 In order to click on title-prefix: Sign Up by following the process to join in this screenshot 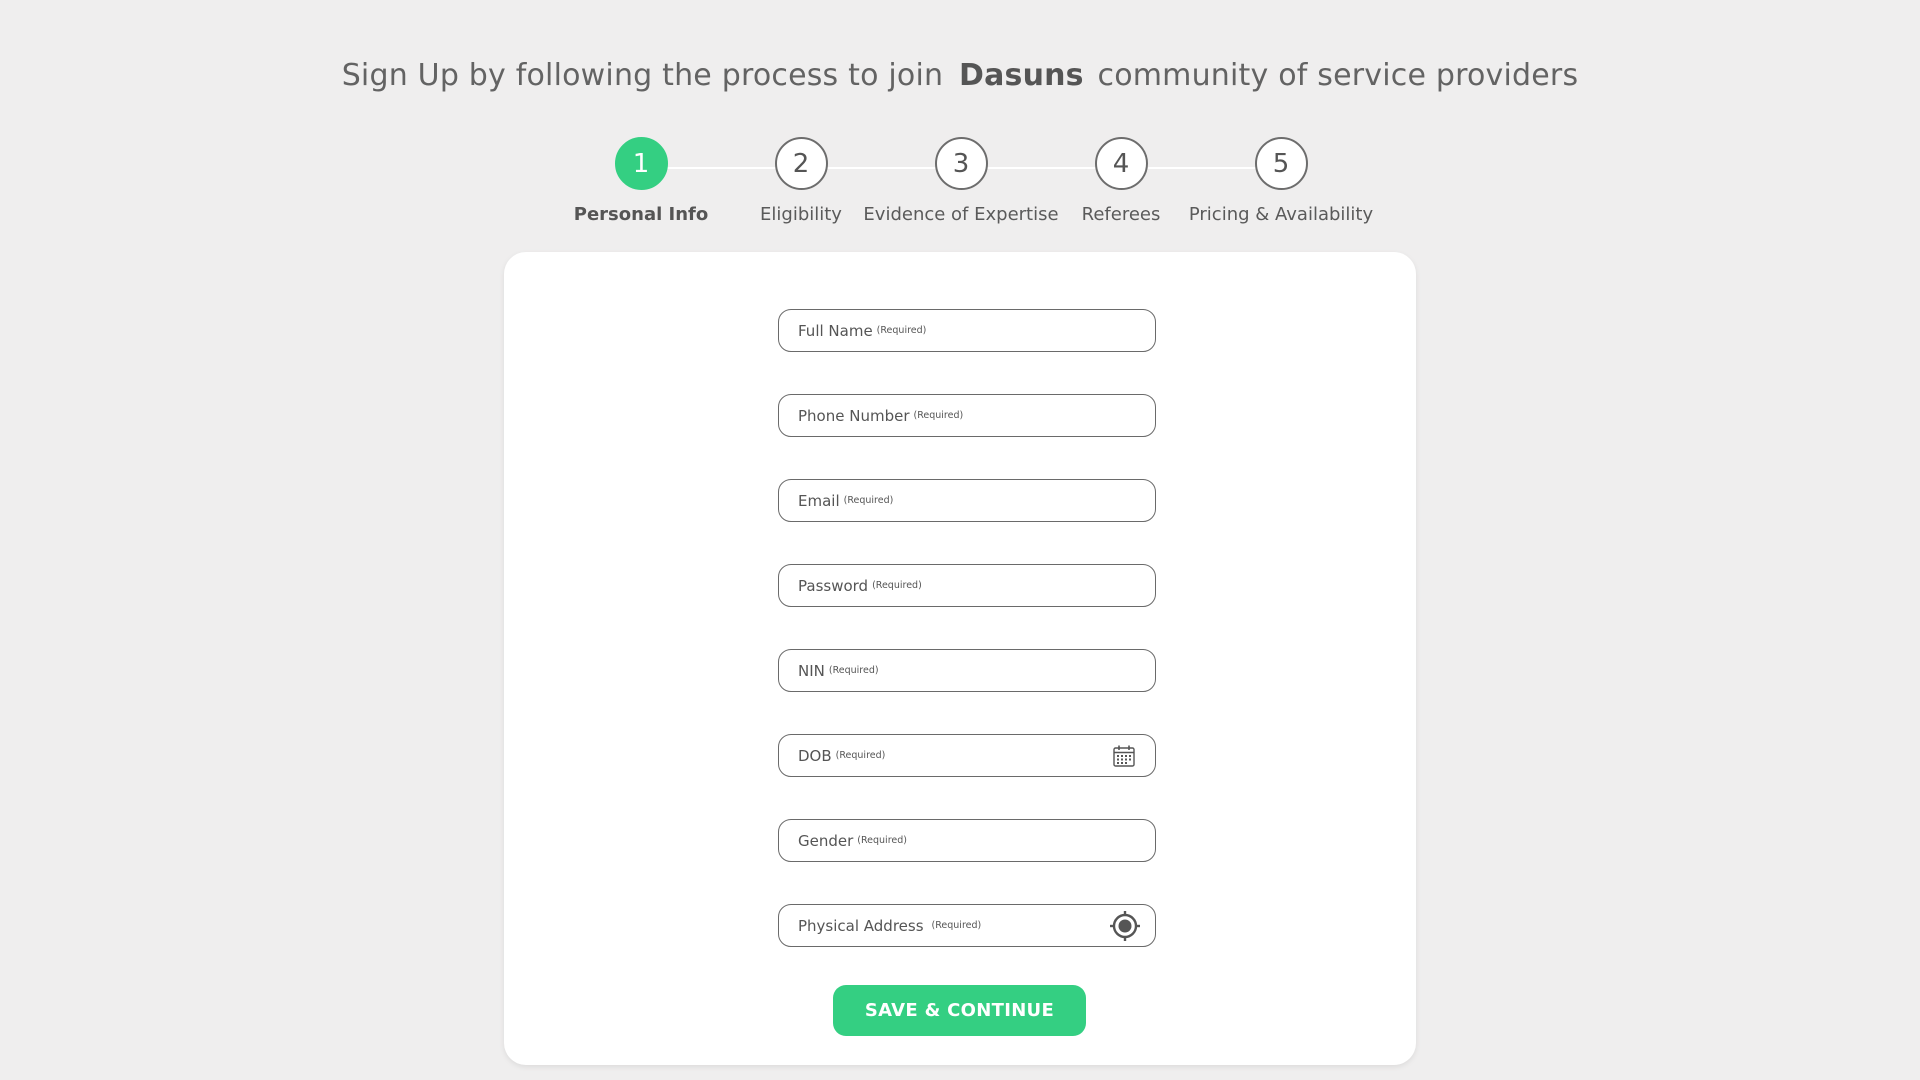, I will do `click(642, 75)`.